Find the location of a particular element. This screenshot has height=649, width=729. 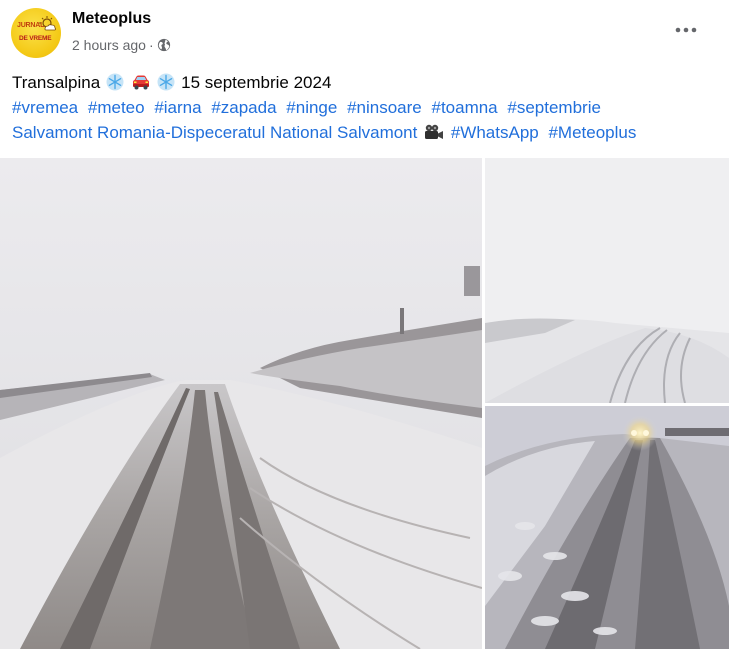

hashtag-link: #WhatsApp is located at coordinates (495, 132).